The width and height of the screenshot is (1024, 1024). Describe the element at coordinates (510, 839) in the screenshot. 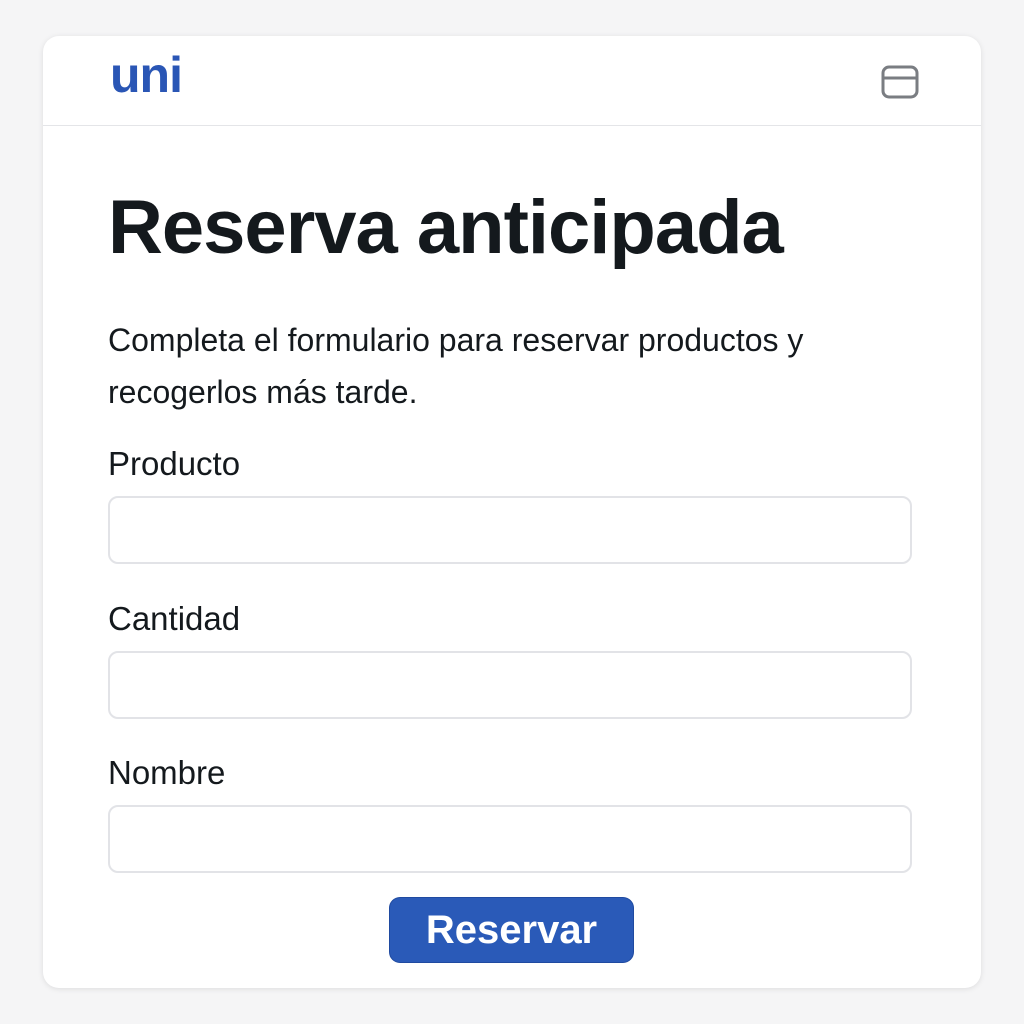

I see `name-input` at that location.